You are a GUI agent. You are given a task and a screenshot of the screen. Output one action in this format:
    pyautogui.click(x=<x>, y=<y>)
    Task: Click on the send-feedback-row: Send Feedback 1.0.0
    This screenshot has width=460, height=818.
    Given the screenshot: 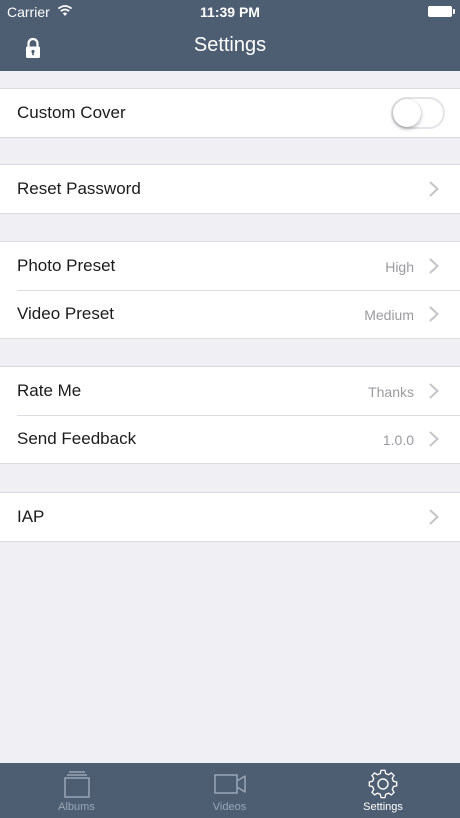 What is the action you would take?
    pyautogui.click(x=230, y=439)
    